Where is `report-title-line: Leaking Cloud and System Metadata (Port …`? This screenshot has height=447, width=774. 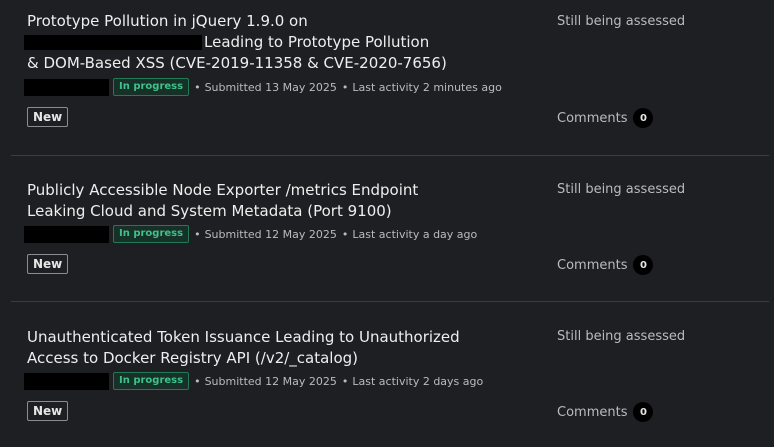
report-title-line: Leaking Cloud and System Metadata (Port … is located at coordinates (209, 211).